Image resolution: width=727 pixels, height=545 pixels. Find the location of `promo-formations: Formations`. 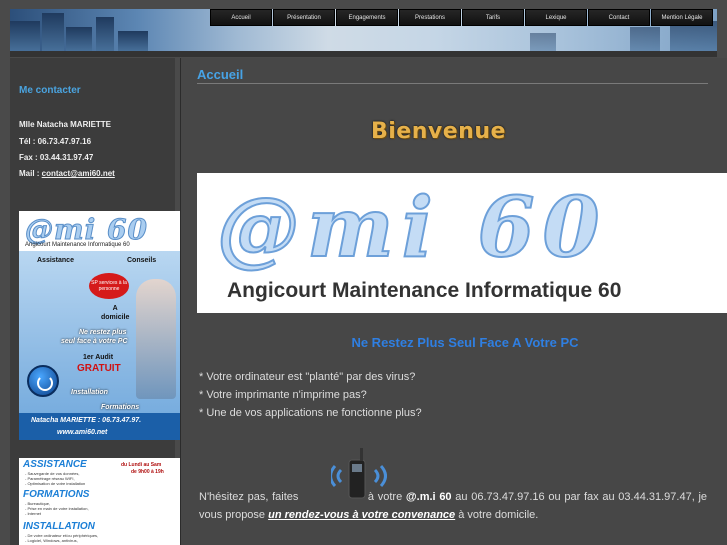

promo-formations: Formations is located at coordinates (120, 407).